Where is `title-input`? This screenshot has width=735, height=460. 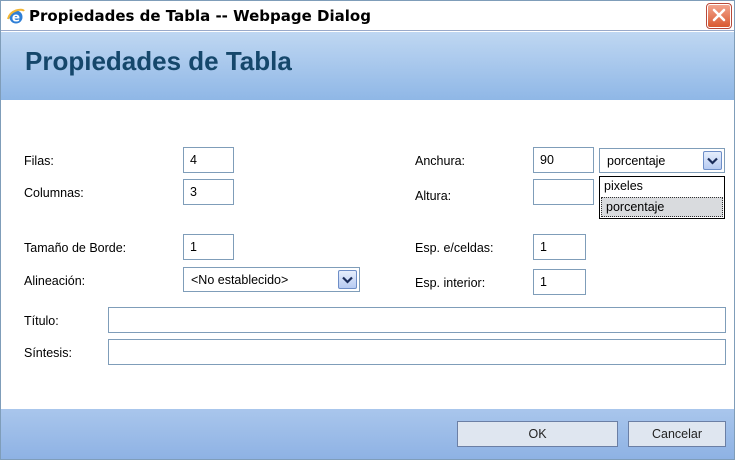
title-input is located at coordinates (417, 320).